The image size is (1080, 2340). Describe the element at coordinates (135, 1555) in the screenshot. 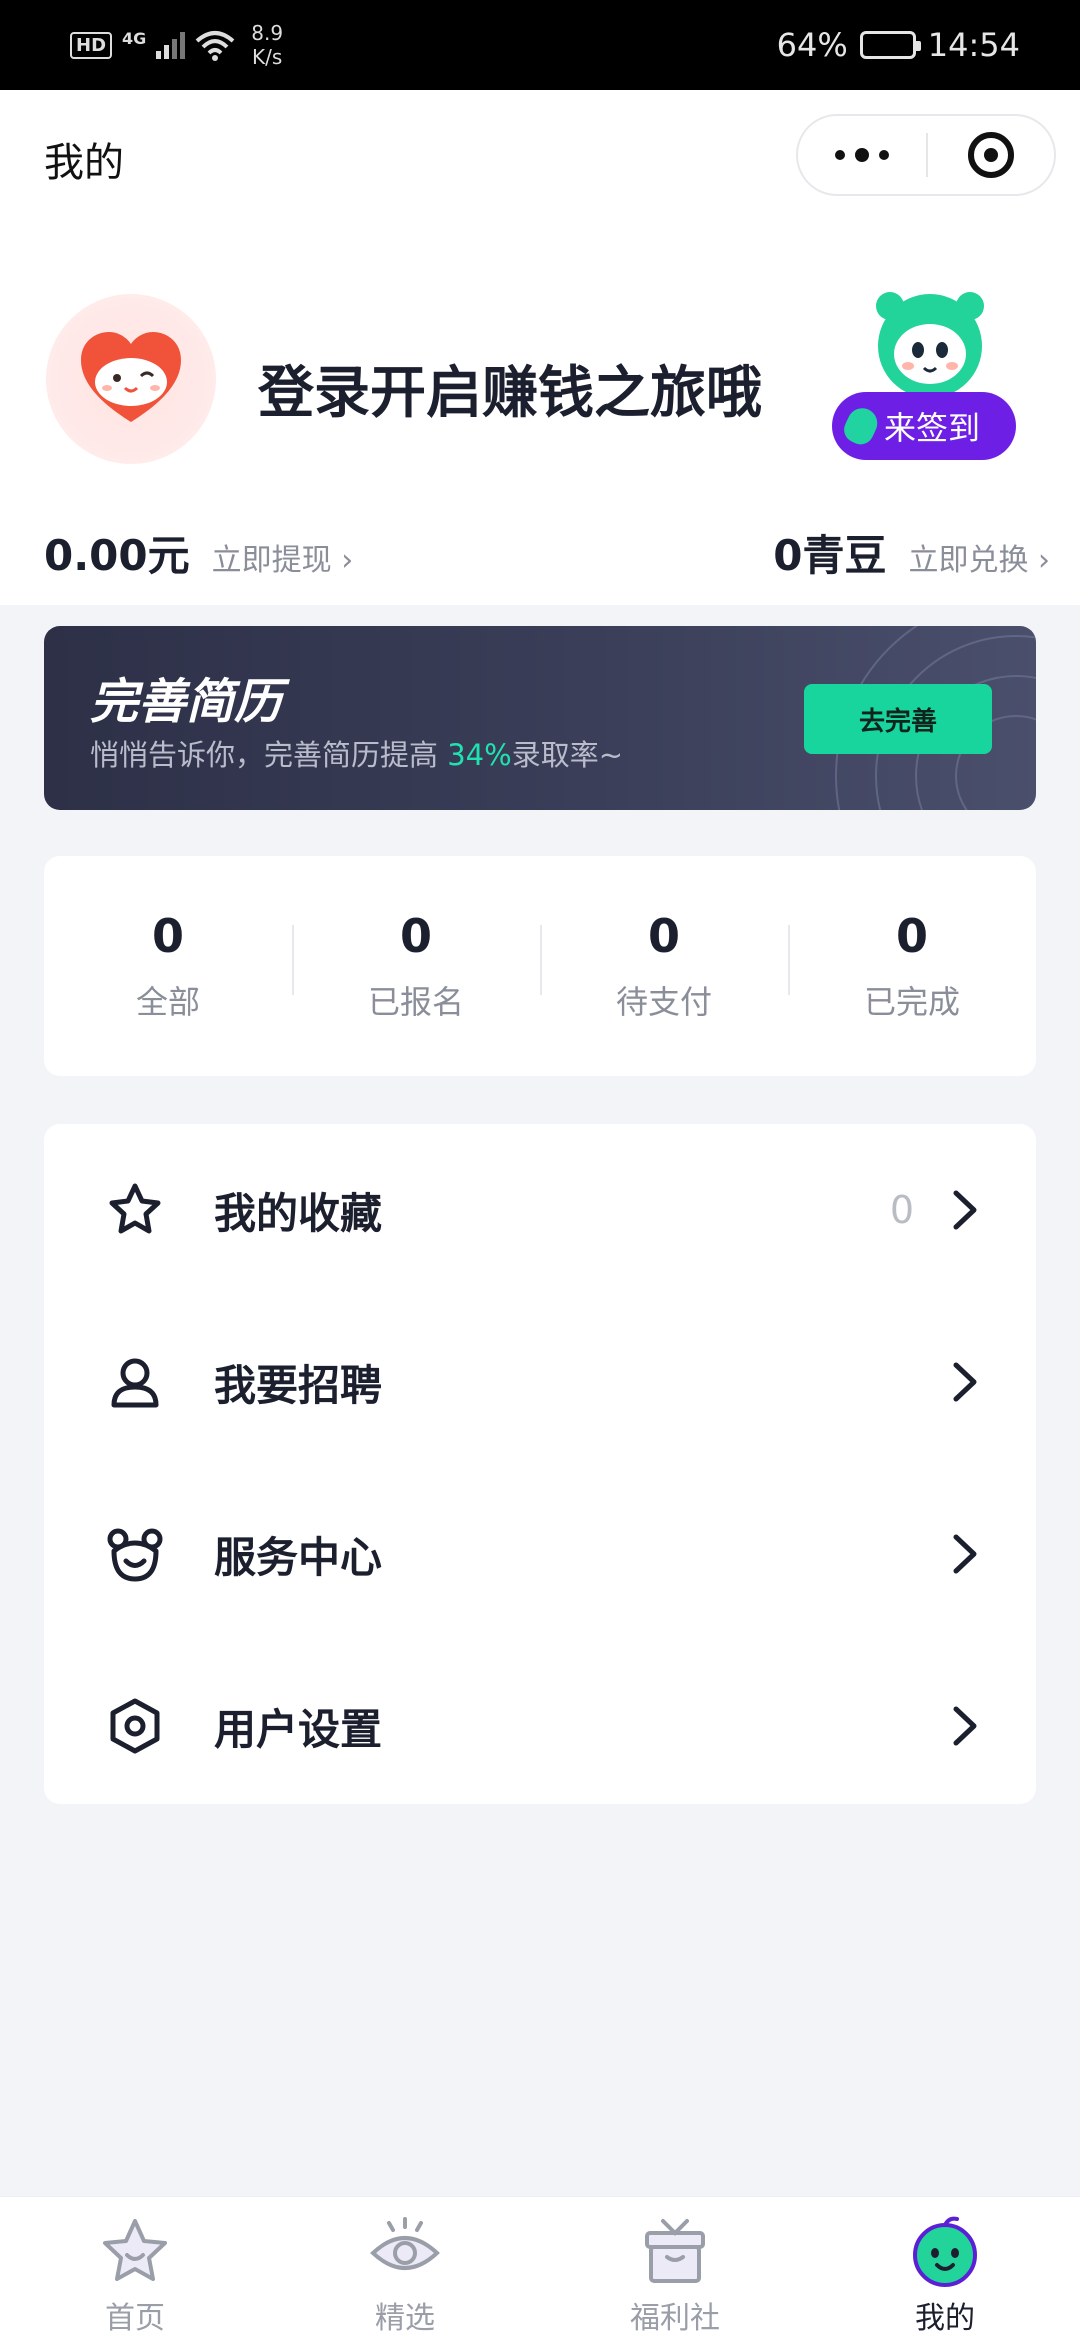

I see `bear-face-icon` at that location.